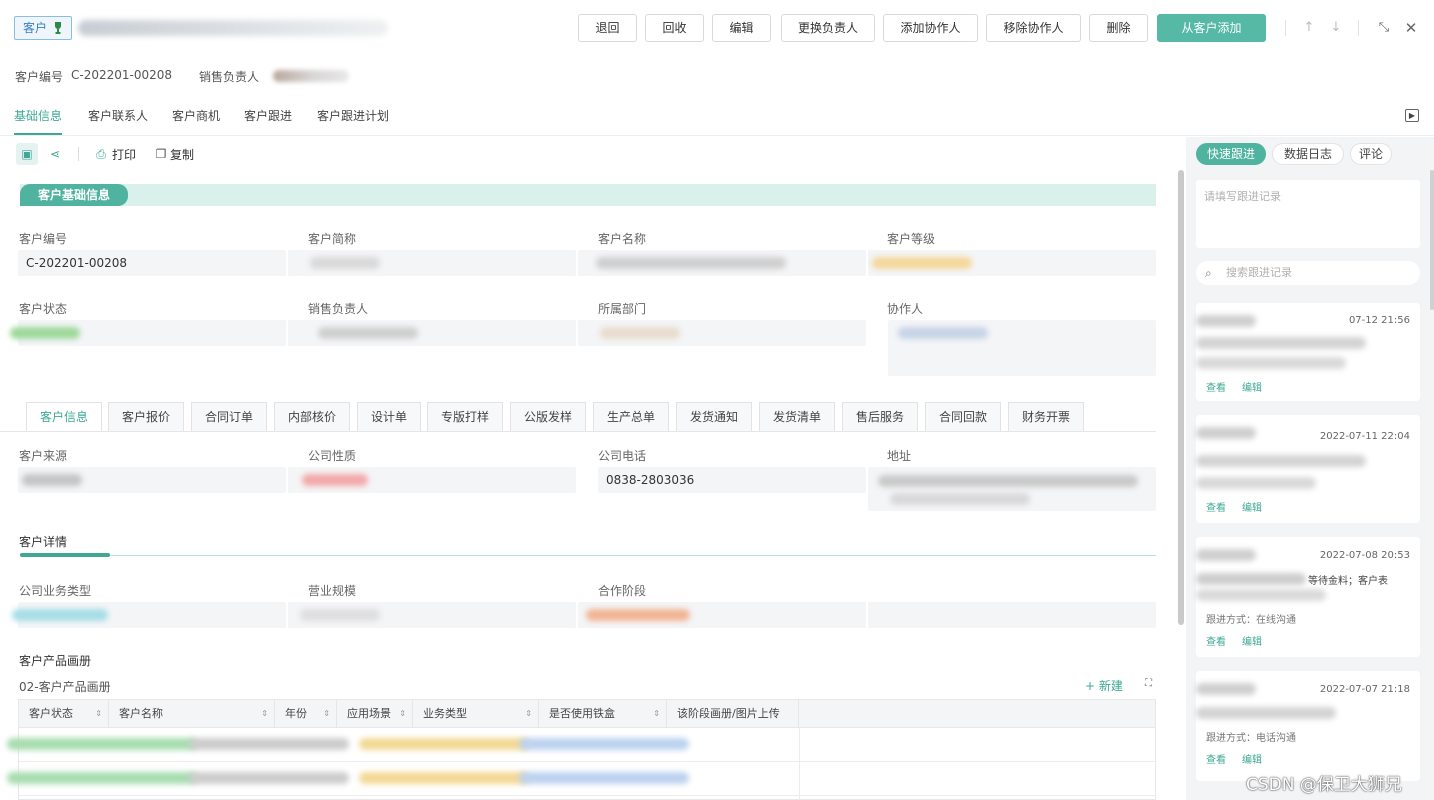 This screenshot has width=1434, height=800. Describe the element at coordinates (229, 417) in the screenshot. I see `inner-tab-contract-order: 合同订单` at that location.